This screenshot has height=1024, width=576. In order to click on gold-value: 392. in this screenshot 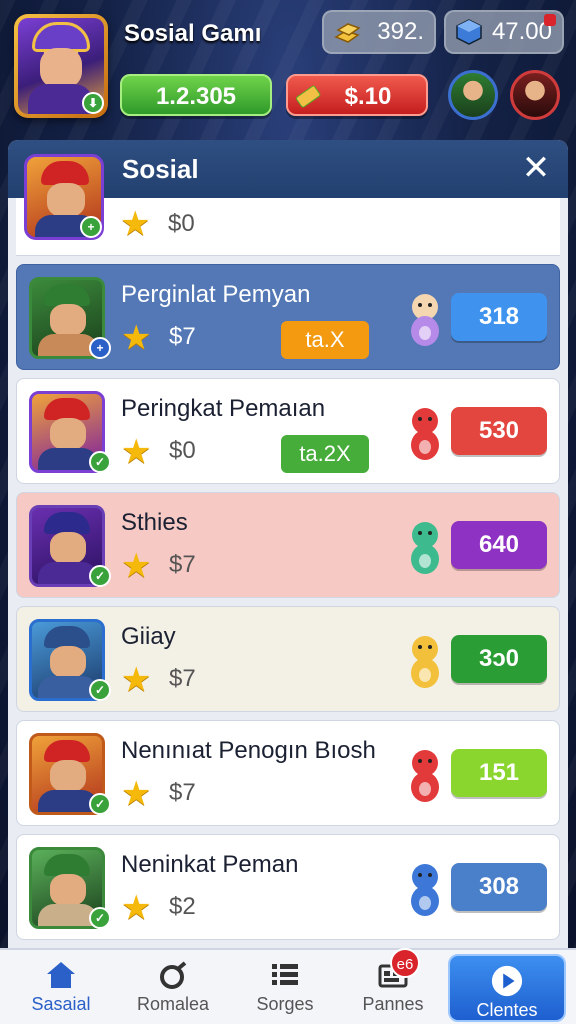, I will do `click(400, 31)`.